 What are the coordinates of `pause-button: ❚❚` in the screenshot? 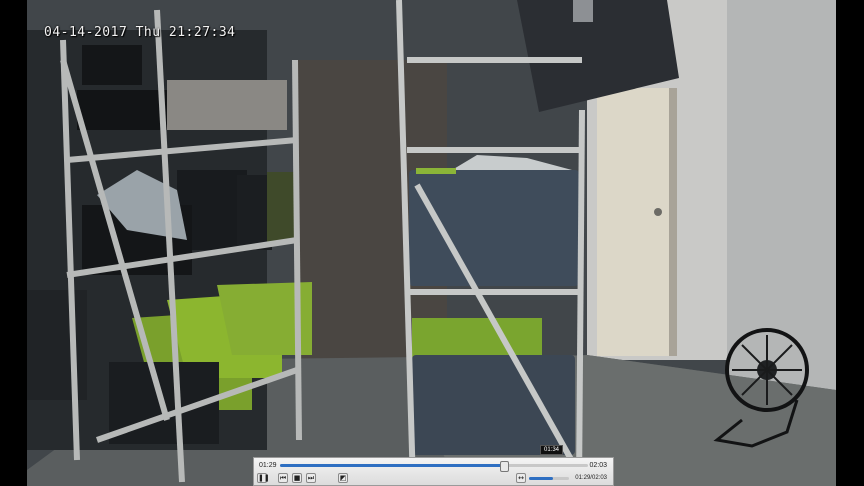 It's located at (263, 478).